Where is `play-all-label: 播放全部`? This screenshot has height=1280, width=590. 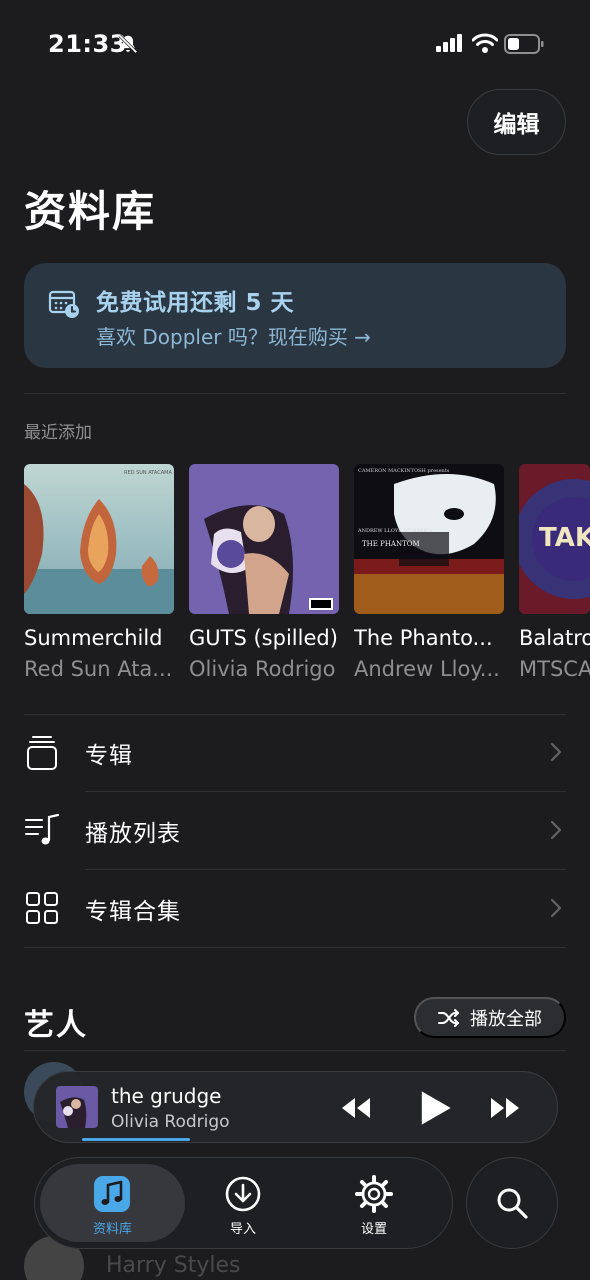
play-all-label: 播放全部 is located at coordinates (506, 1018).